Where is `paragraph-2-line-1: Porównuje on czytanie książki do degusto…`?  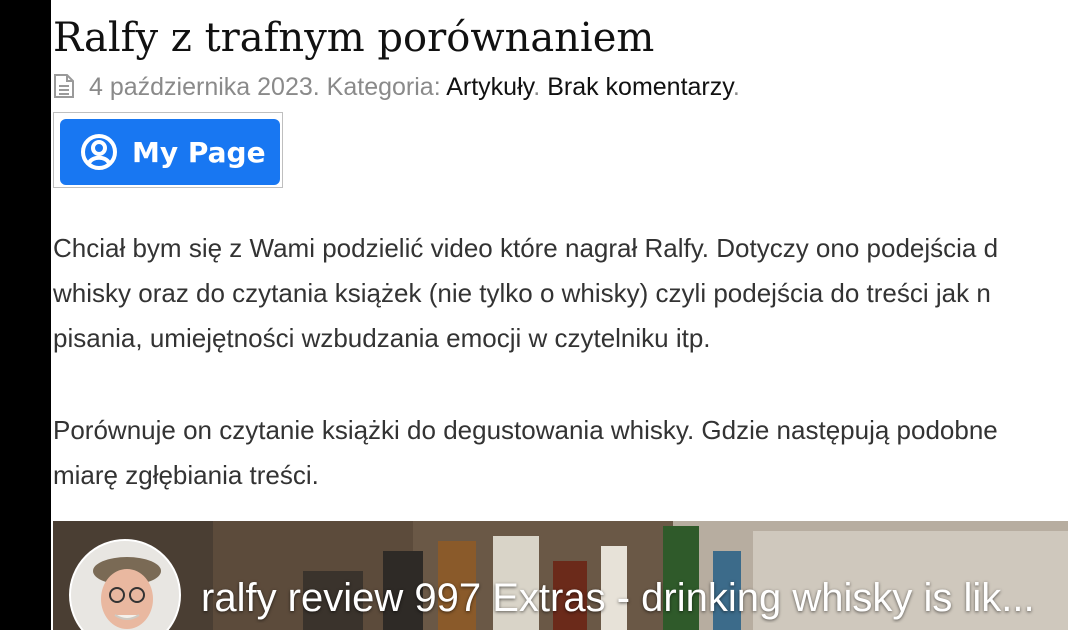 paragraph-2-line-1: Porównuje on czytanie książki do degusto… is located at coordinates (525, 430).